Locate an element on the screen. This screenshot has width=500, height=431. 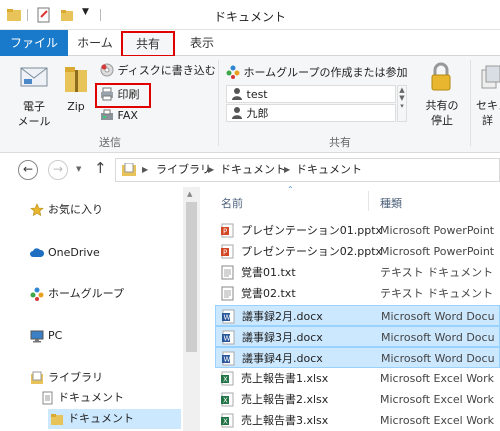
share-group-label: 共有 is located at coordinates (340, 142).